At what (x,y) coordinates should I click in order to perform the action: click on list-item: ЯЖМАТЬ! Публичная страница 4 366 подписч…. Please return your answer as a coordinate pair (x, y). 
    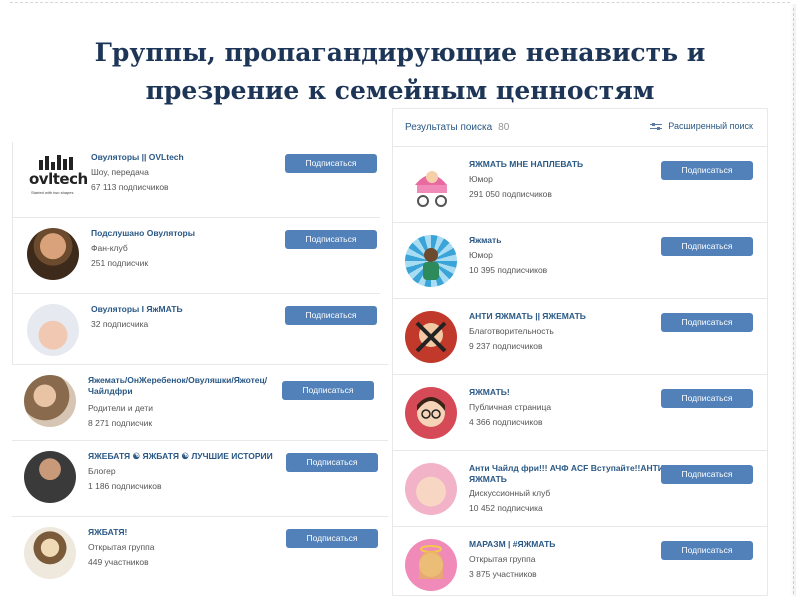
    Looking at the image, I should click on (580, 413).